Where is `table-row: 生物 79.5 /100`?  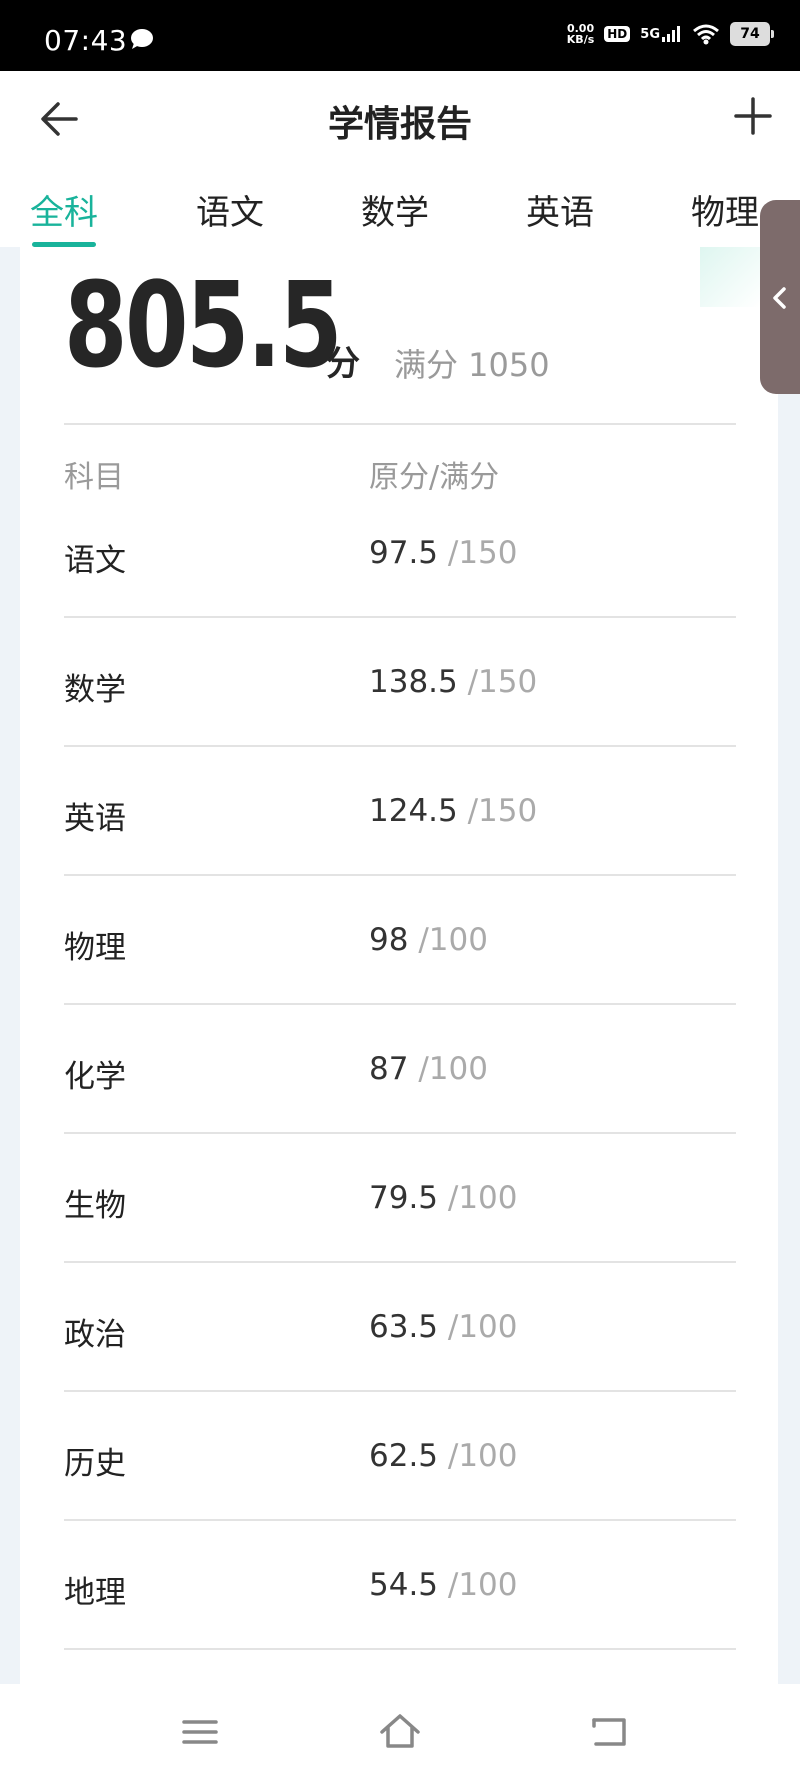 table-row: 生物 79.5 /100 is located at coordinates (400, 1198).